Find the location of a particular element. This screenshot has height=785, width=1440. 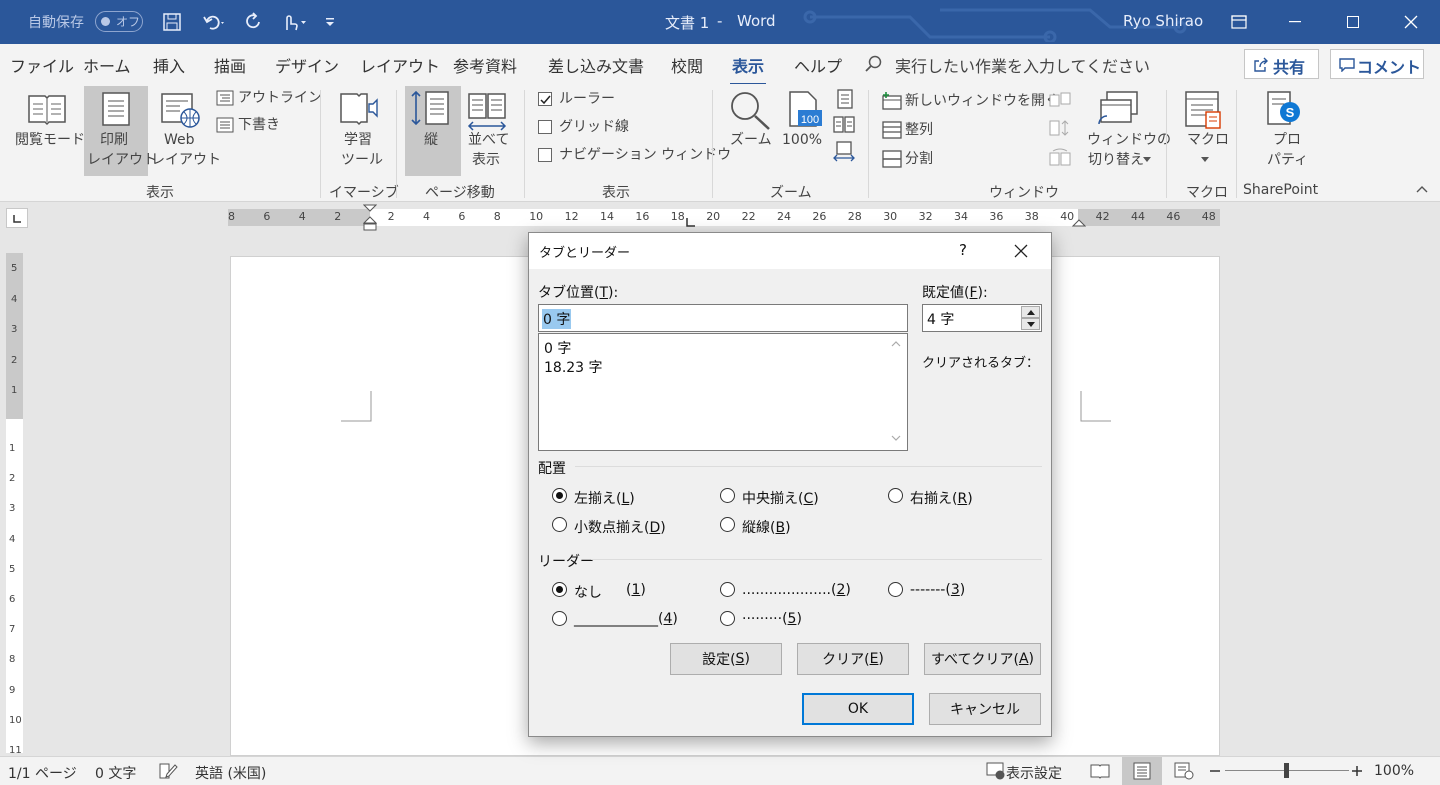

align-right-radio is located at coordinates (895, 495).